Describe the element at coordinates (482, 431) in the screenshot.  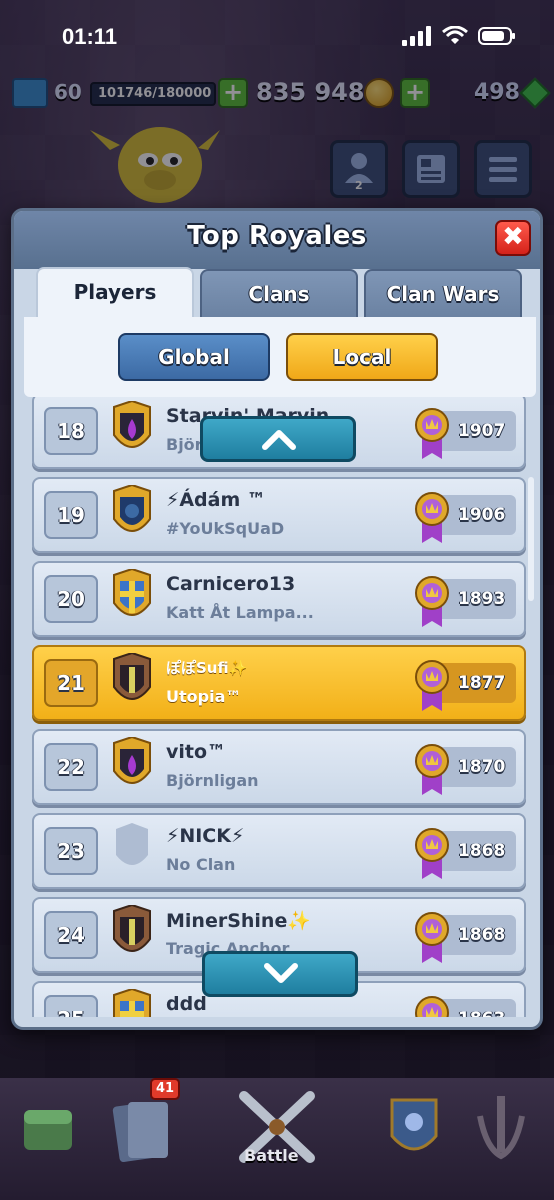
I see `trophy-count: 1907` at that location.